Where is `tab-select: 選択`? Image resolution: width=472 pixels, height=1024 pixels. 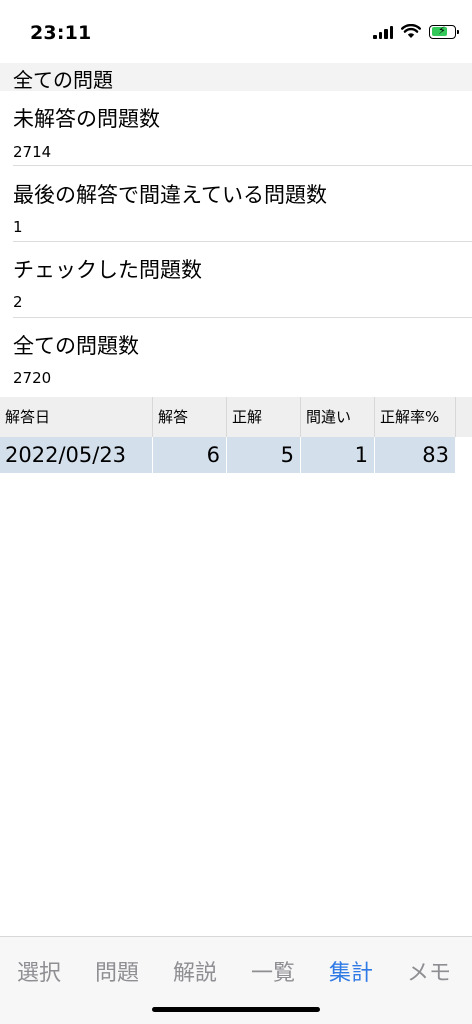 tab-select: 選択 is located at coordinates (39, 971).